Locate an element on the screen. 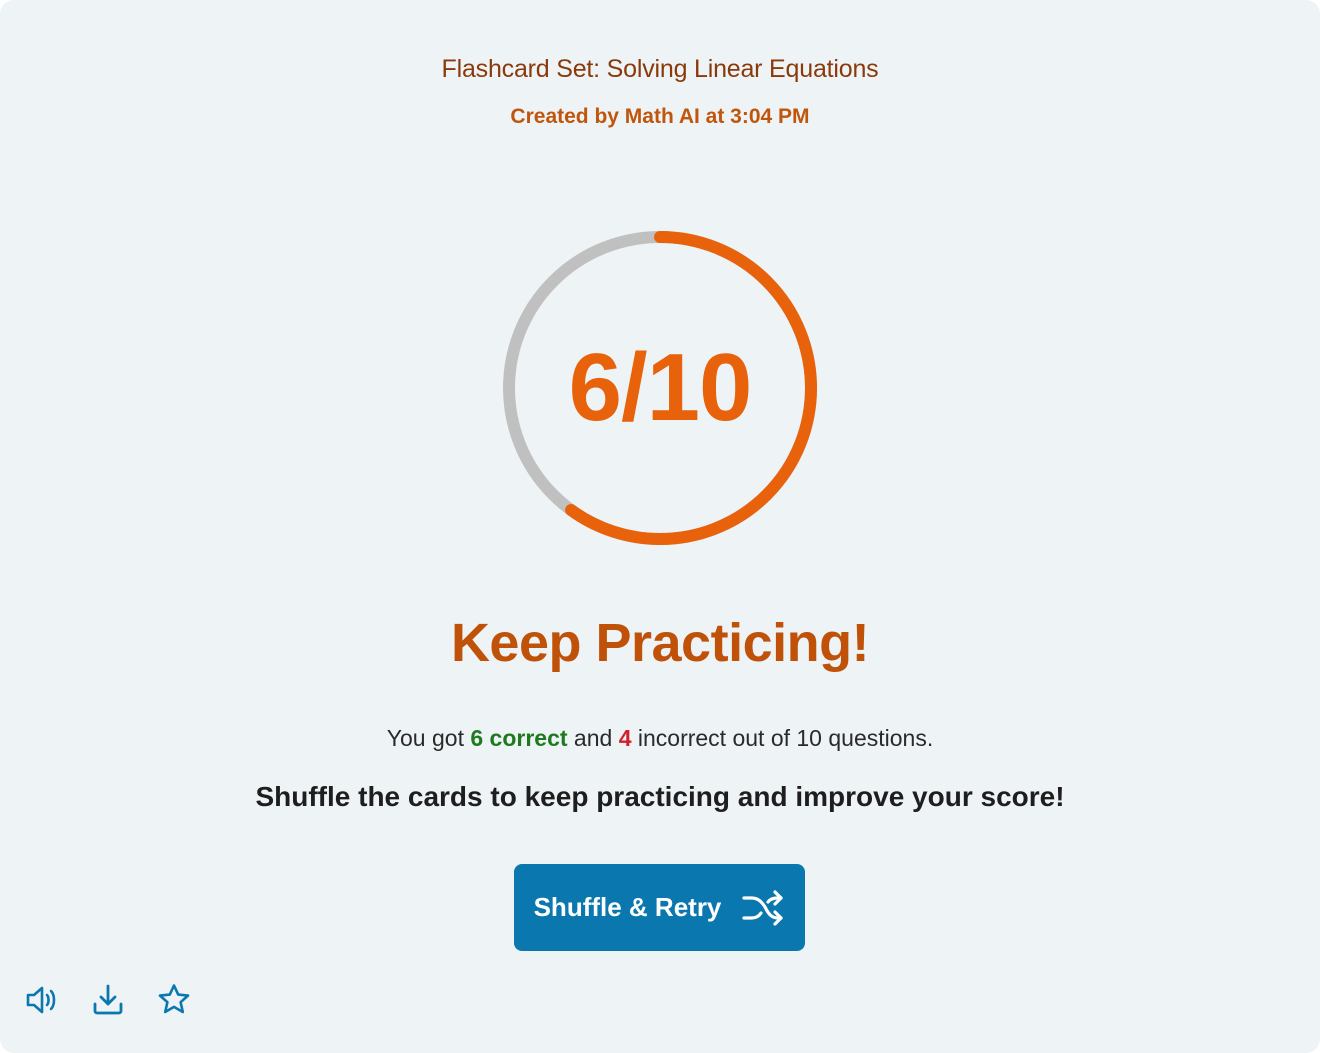 This screenshot has width=1320, height=1053. score-ring: 6/10 is located at coordinates (660, 388).